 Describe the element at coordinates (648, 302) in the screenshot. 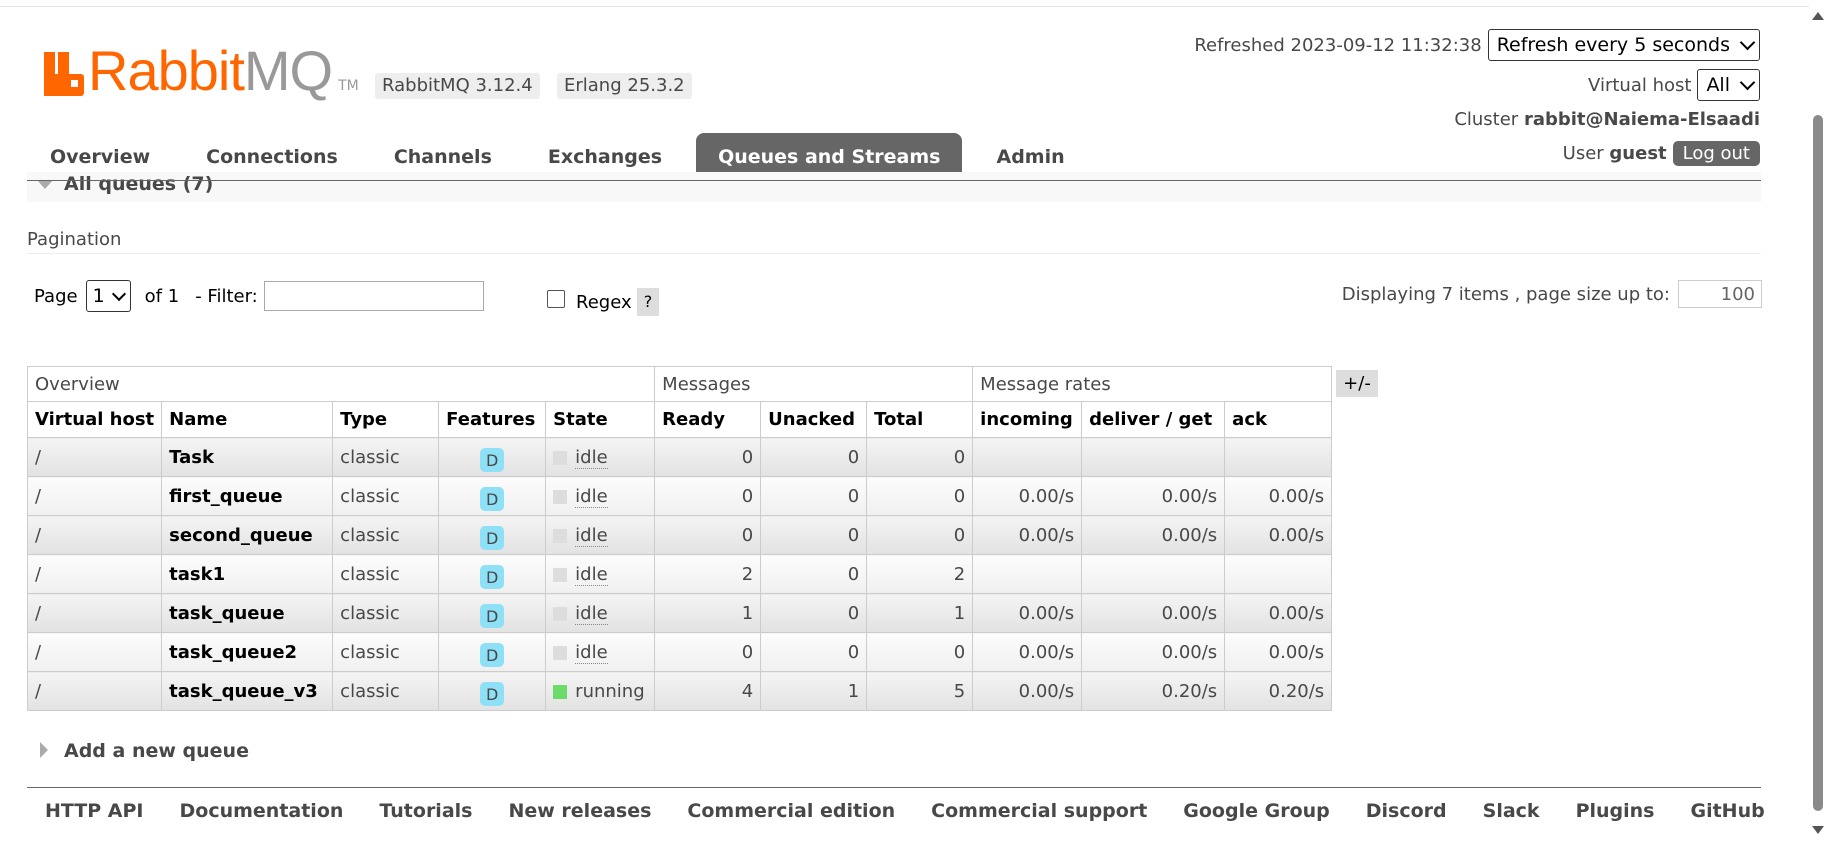

I see `regex-help-button: ?` at that location.